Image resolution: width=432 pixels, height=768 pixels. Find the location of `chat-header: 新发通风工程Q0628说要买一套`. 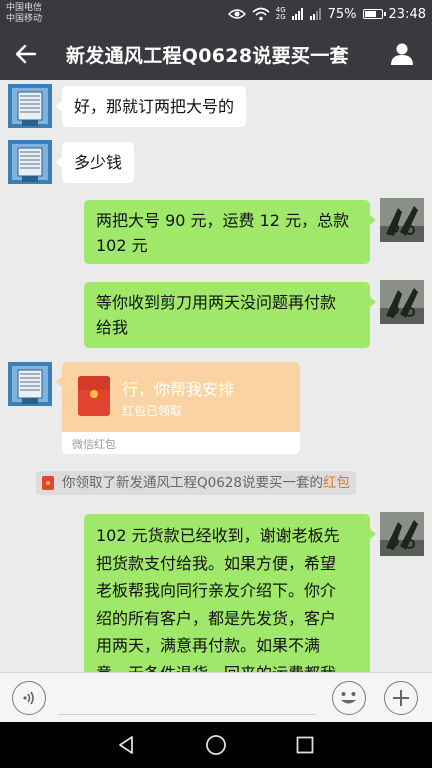

chat-header: 新发通风工程Q0628说要买一套 is located at coordinates (216, 54).